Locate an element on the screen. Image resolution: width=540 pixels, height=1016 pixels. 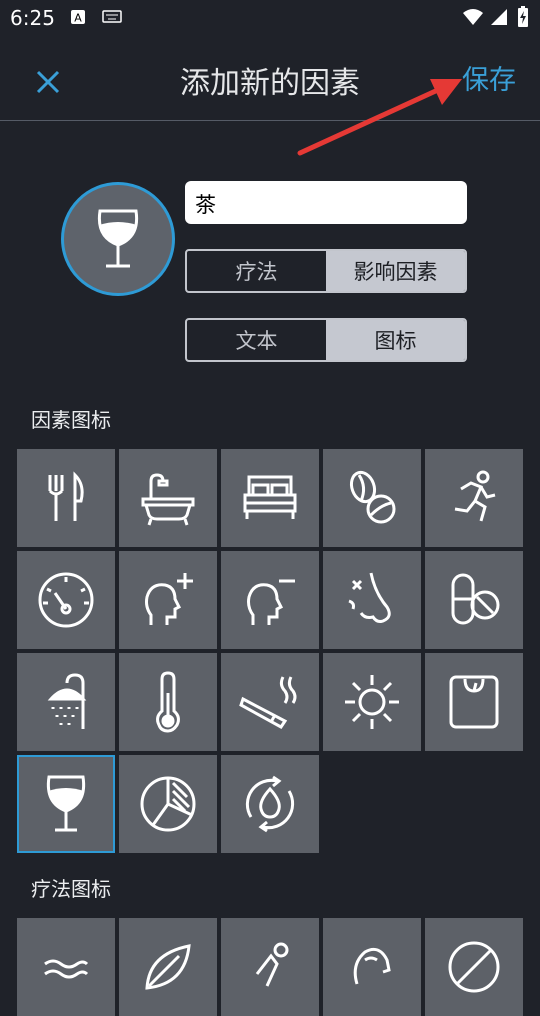
icon-tile-head-plus is located at coordinates (168, 600).